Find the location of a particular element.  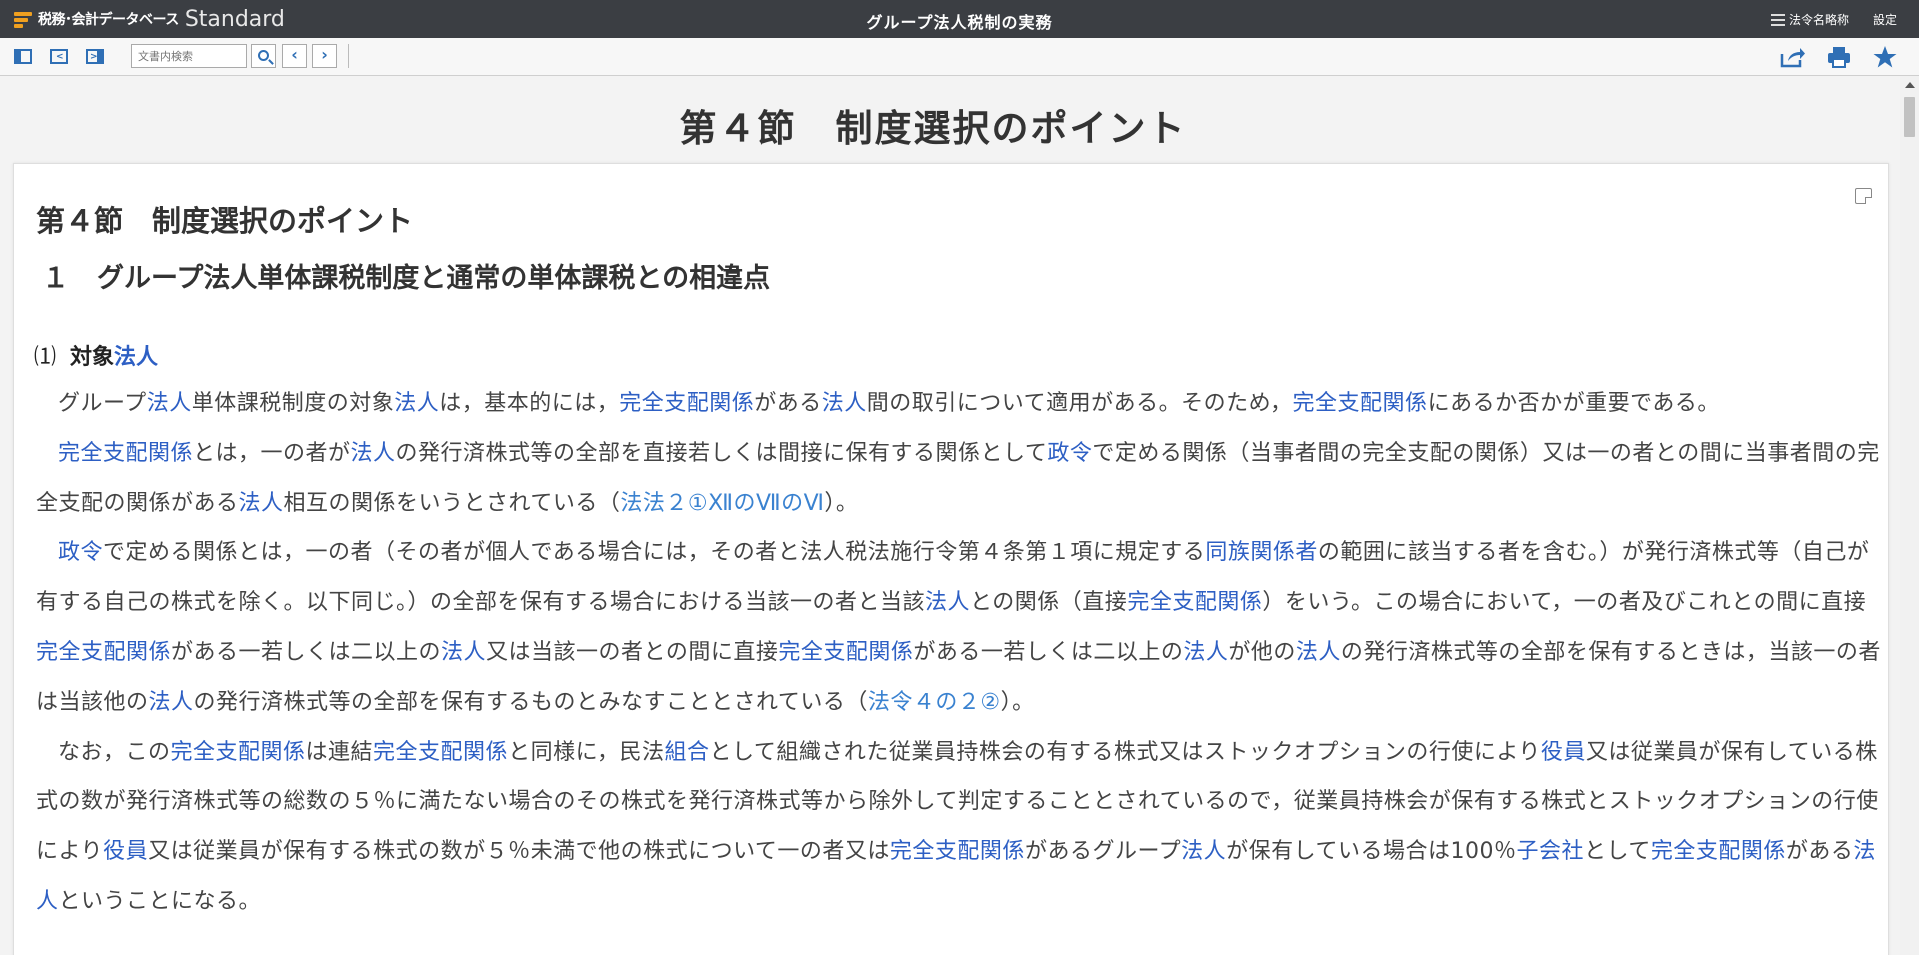

memo-icon is located at coordinates (1863, 196).